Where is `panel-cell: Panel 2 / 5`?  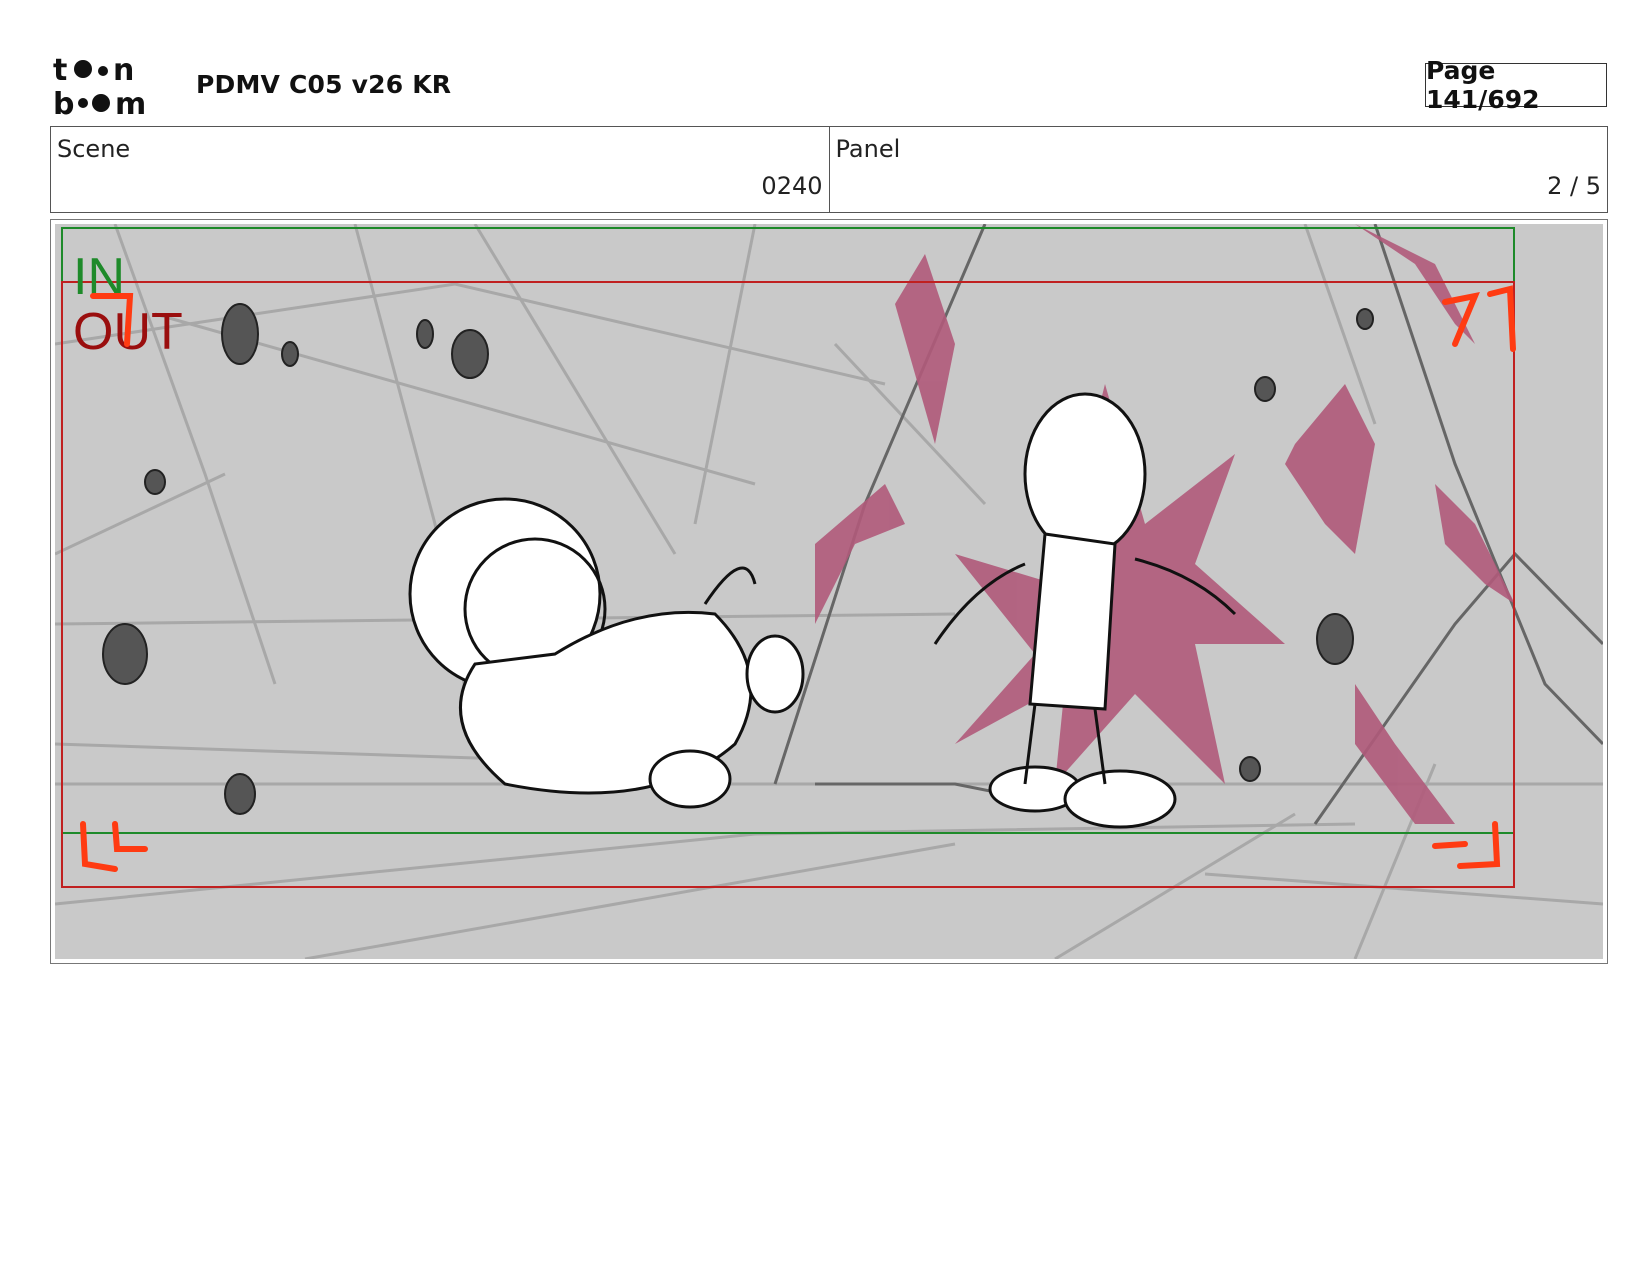
panel-cell: Panel 2 / 5 is located at coordinates (1218, 169).